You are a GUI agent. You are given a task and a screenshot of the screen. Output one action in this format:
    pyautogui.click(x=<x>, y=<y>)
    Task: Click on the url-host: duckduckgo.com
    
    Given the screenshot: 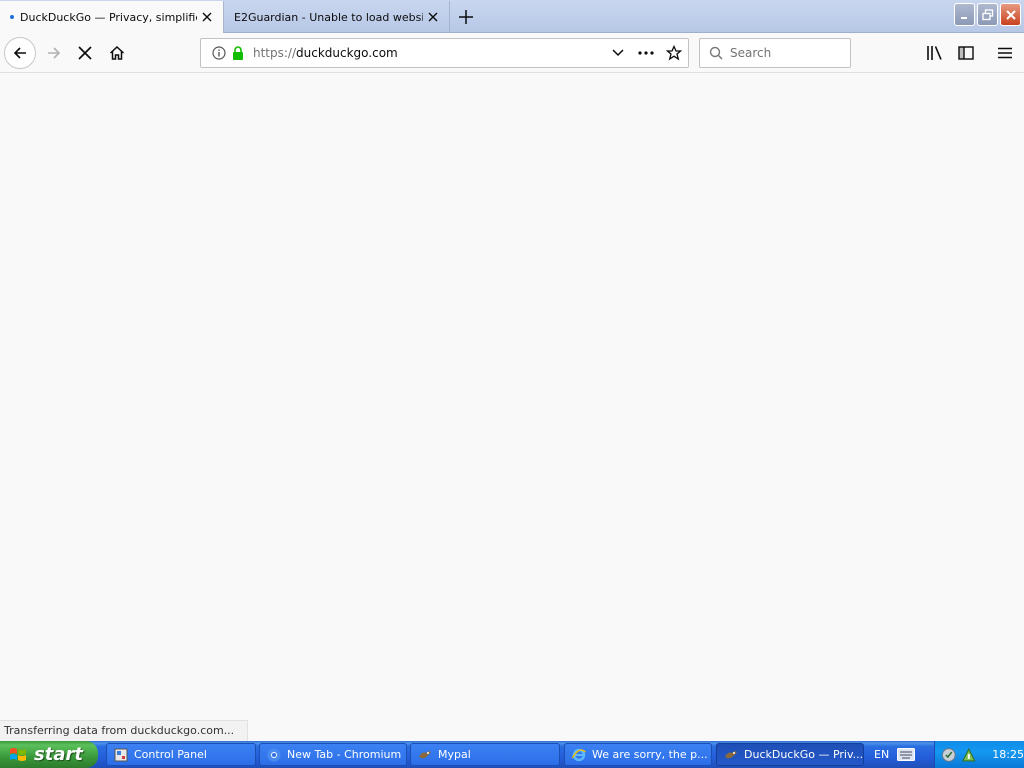 What is the action you would take?
    pyautogui.click(x=347, y=53)
    